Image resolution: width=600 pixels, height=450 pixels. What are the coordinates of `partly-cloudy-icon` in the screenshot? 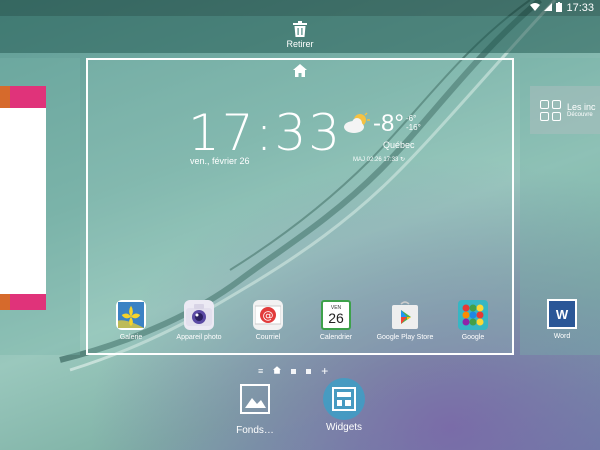 It's located at (357, 124).